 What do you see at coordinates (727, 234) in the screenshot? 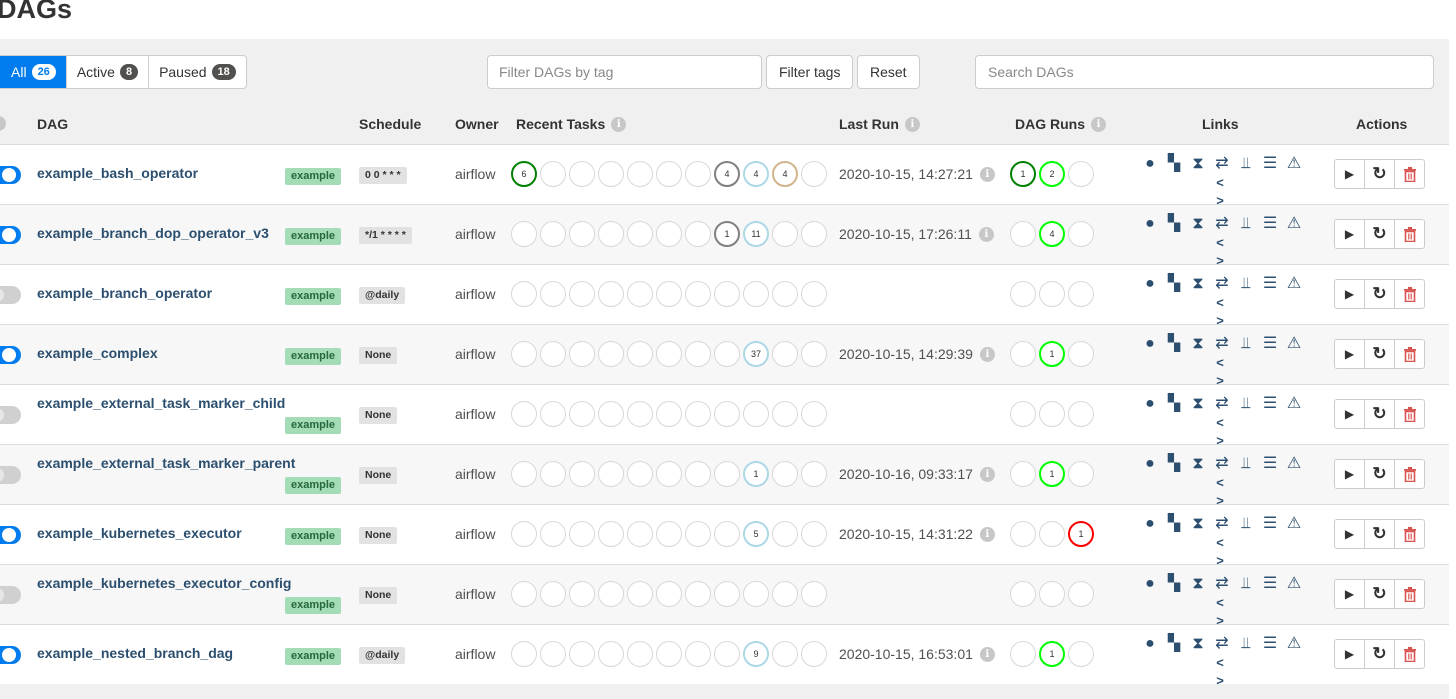
I see `task-state-circle: 1` at bounding box center [727, 234].